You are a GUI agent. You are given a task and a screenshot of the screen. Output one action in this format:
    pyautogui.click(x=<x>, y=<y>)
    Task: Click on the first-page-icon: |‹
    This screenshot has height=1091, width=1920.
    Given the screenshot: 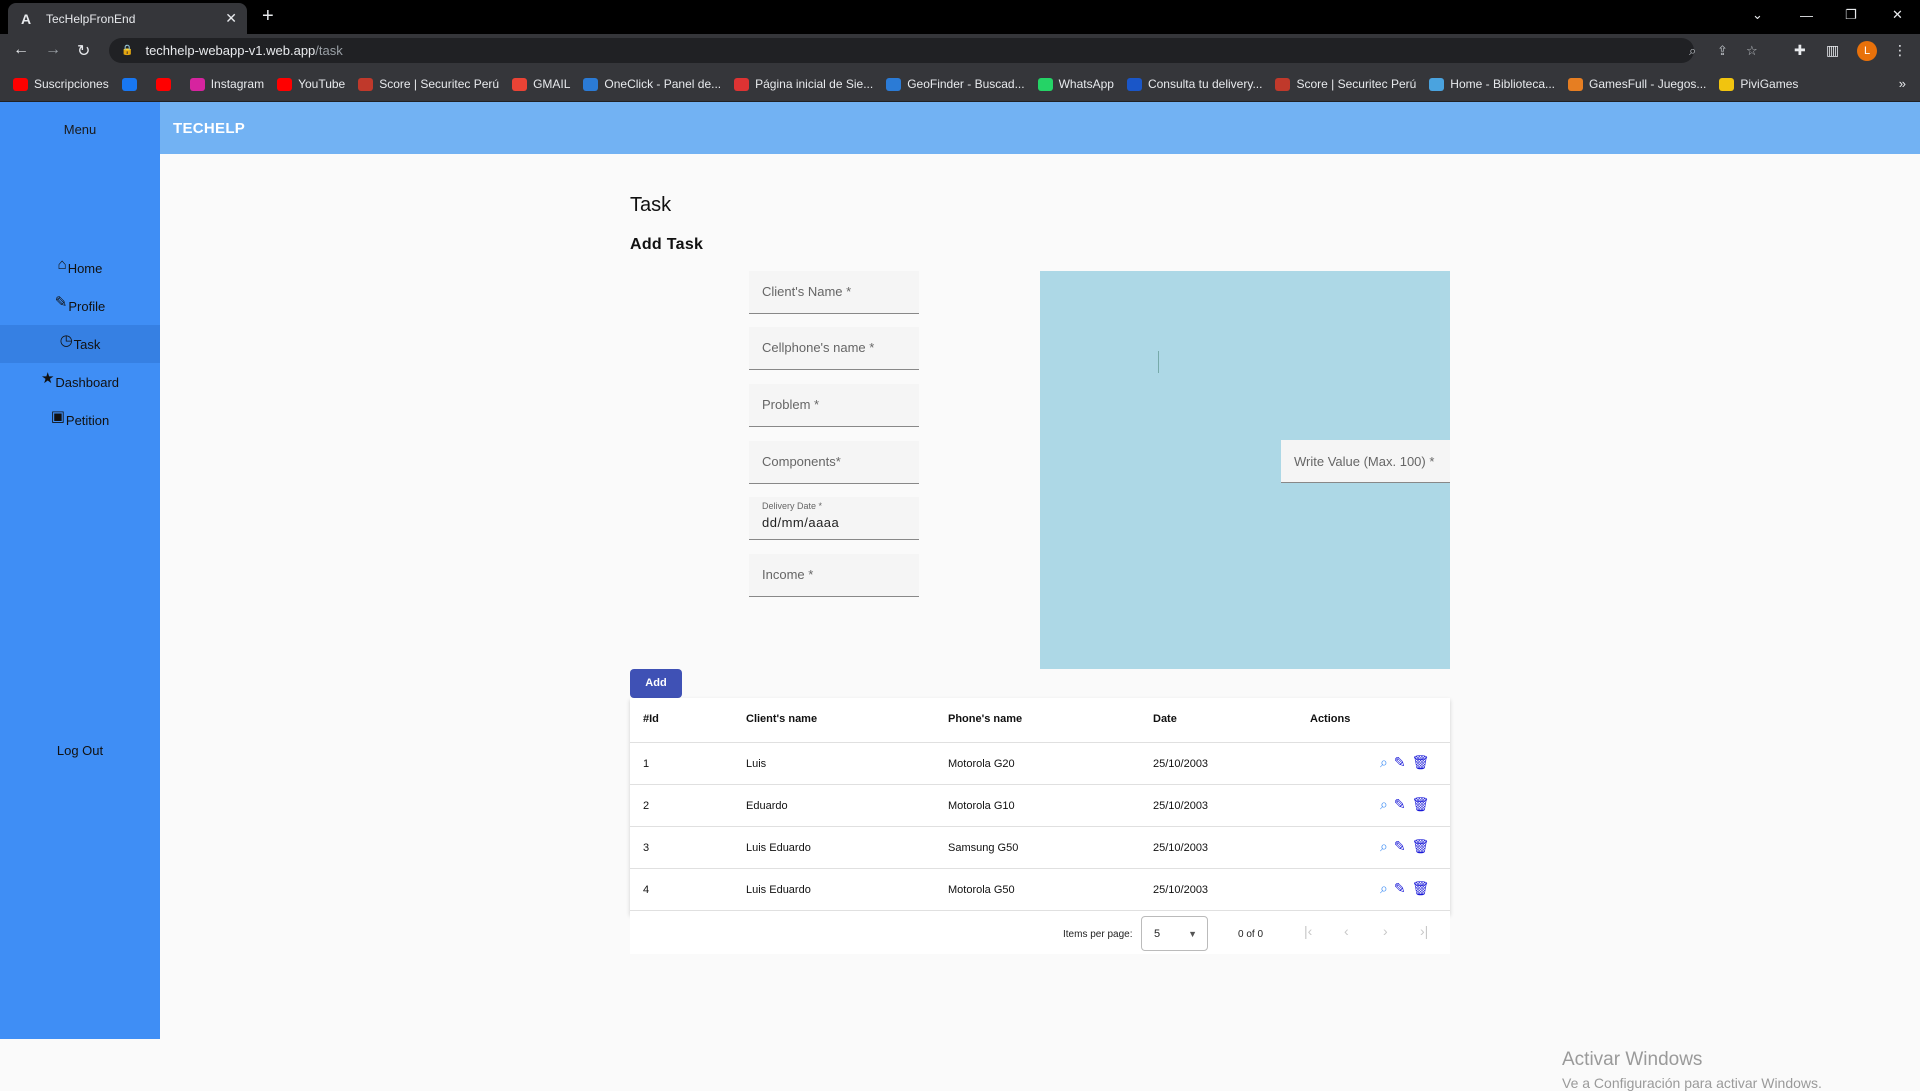 What is the action you would take?
    pyautogui.click(x=1308, y=931)
    